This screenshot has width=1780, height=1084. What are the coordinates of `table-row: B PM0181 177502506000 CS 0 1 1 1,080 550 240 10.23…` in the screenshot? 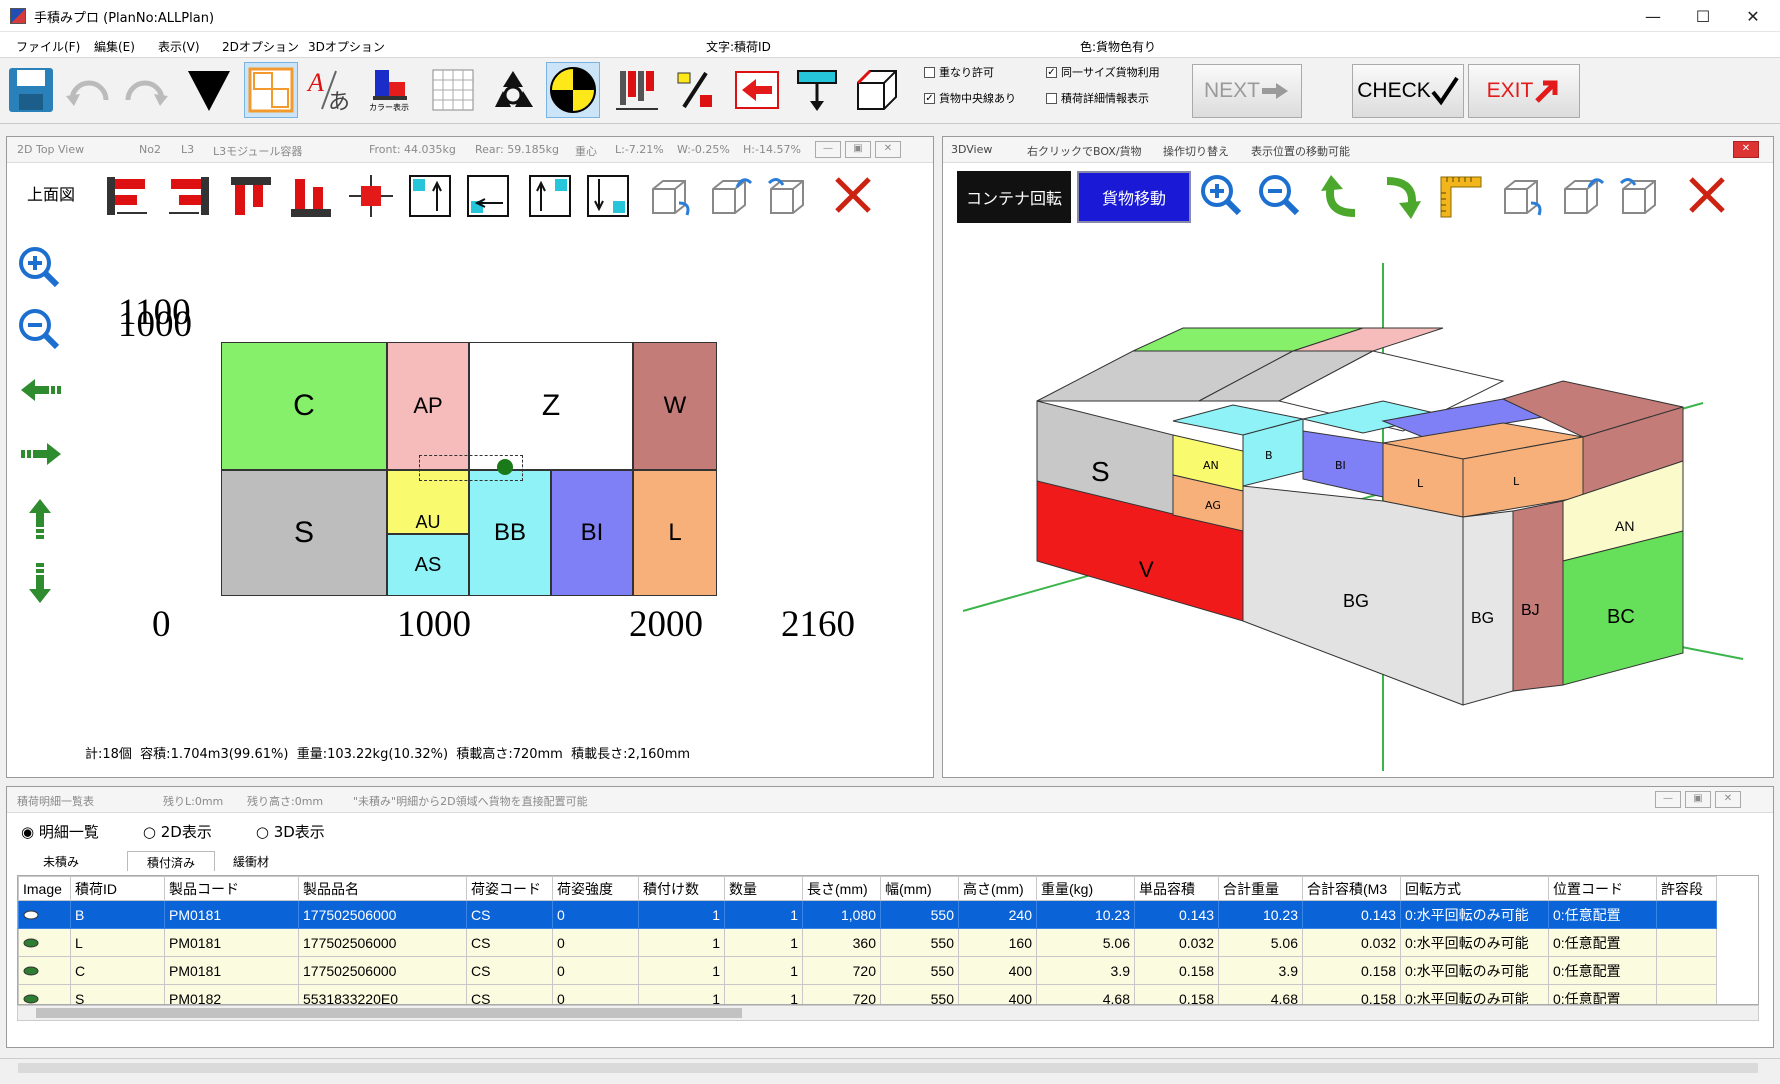 It's located at (867, 914).